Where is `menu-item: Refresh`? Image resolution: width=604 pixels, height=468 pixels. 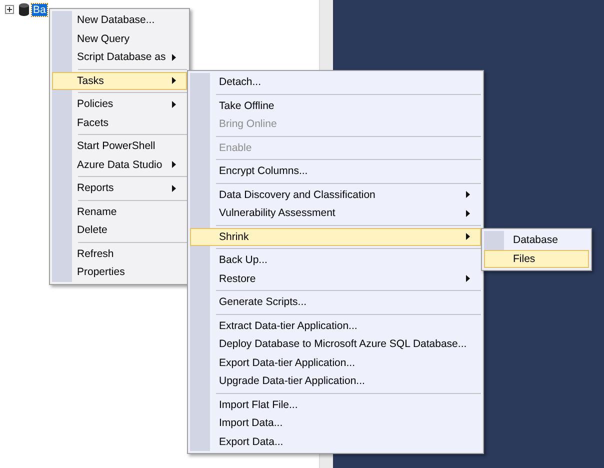
menu-item: Refresh is located at coordinates (119, 253).